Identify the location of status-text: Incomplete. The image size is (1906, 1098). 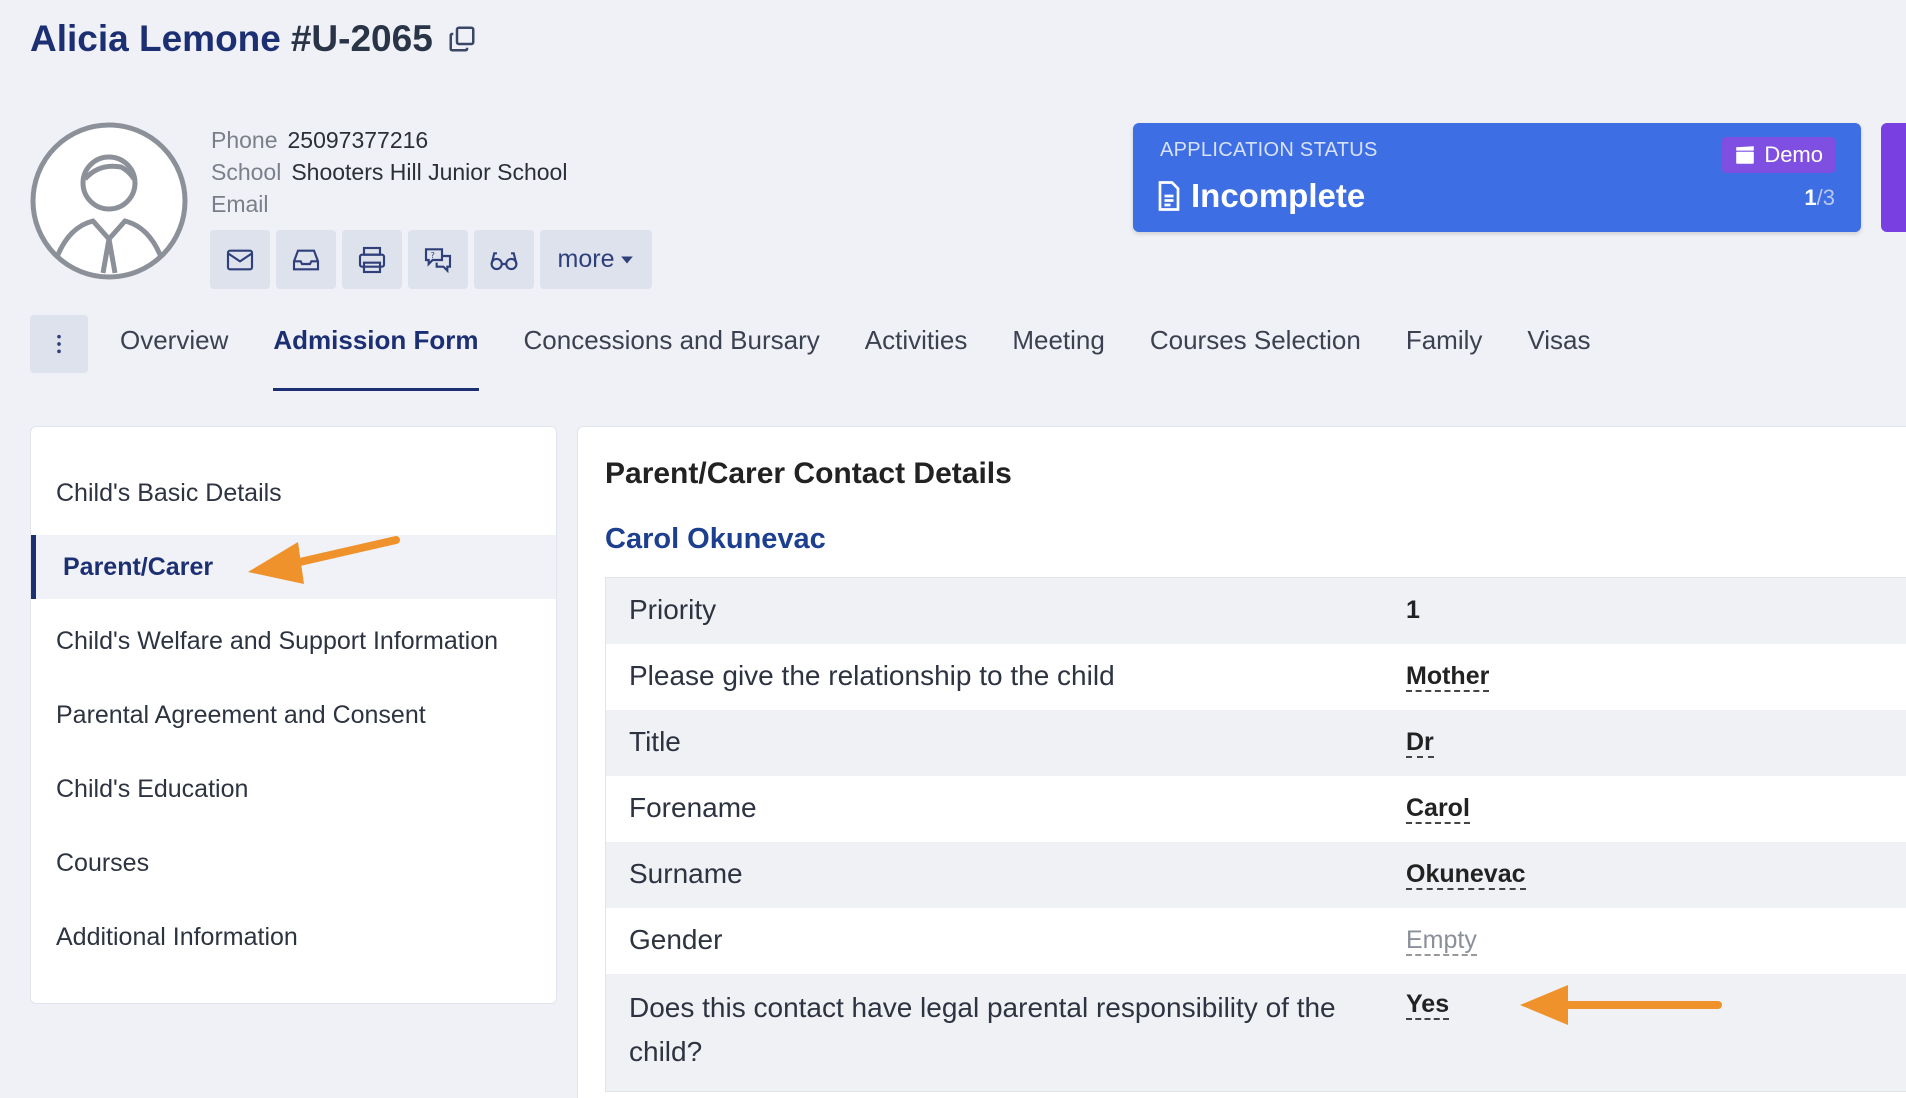
(1278, 195).